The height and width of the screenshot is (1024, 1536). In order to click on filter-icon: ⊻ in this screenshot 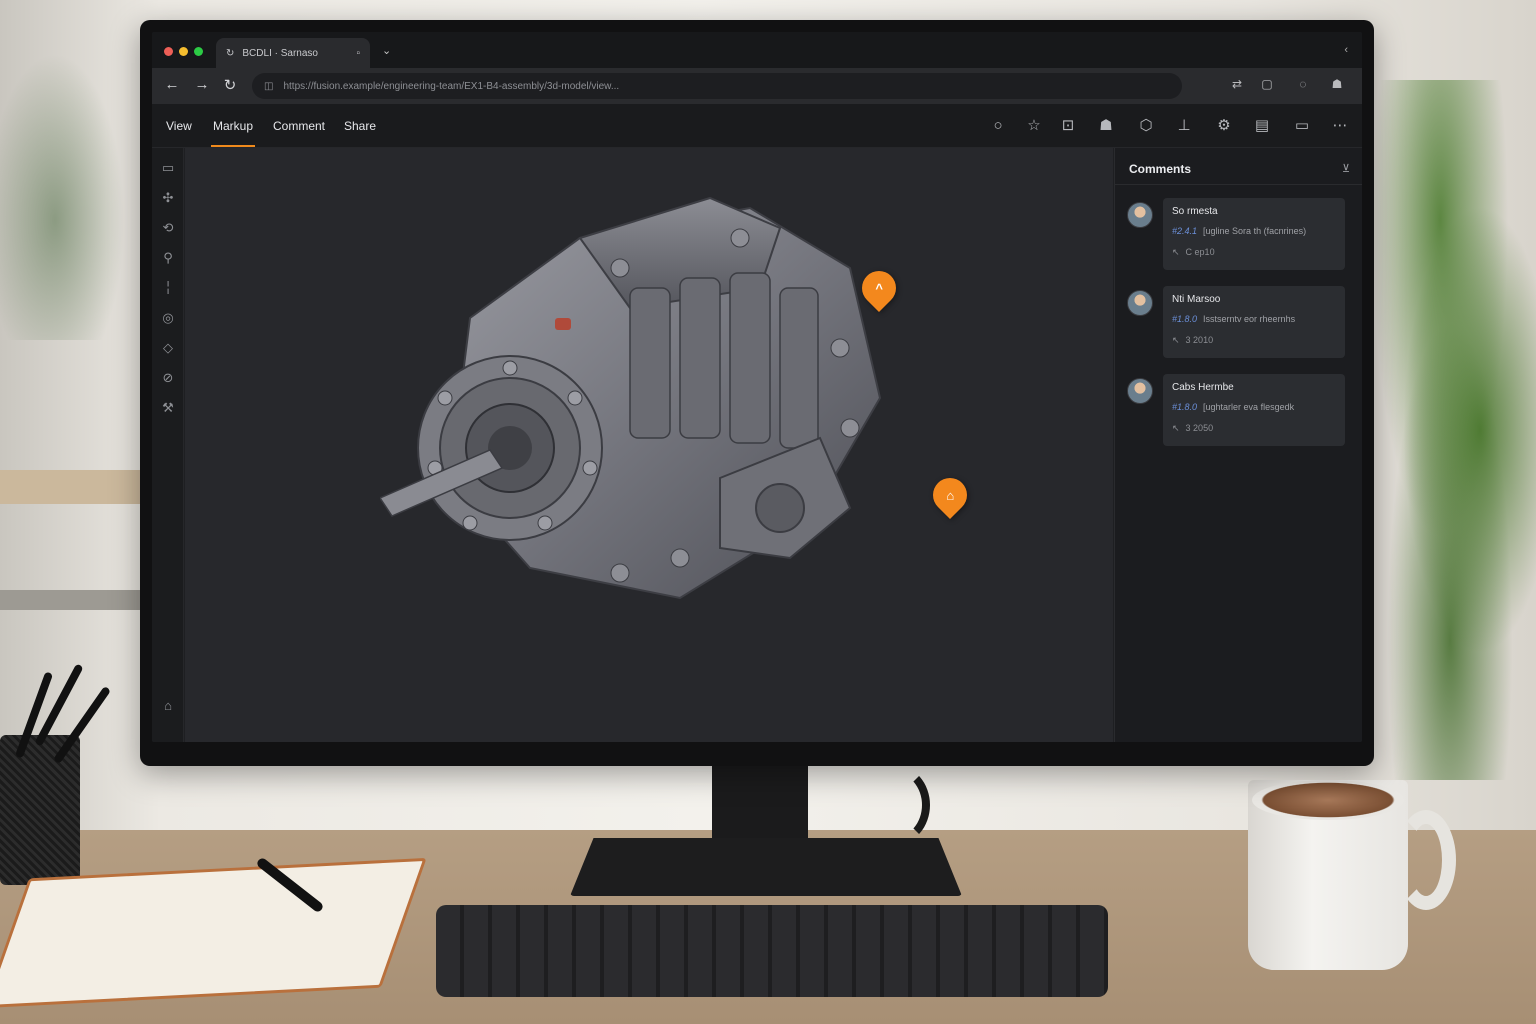, I will do `click(1346, 168)`.